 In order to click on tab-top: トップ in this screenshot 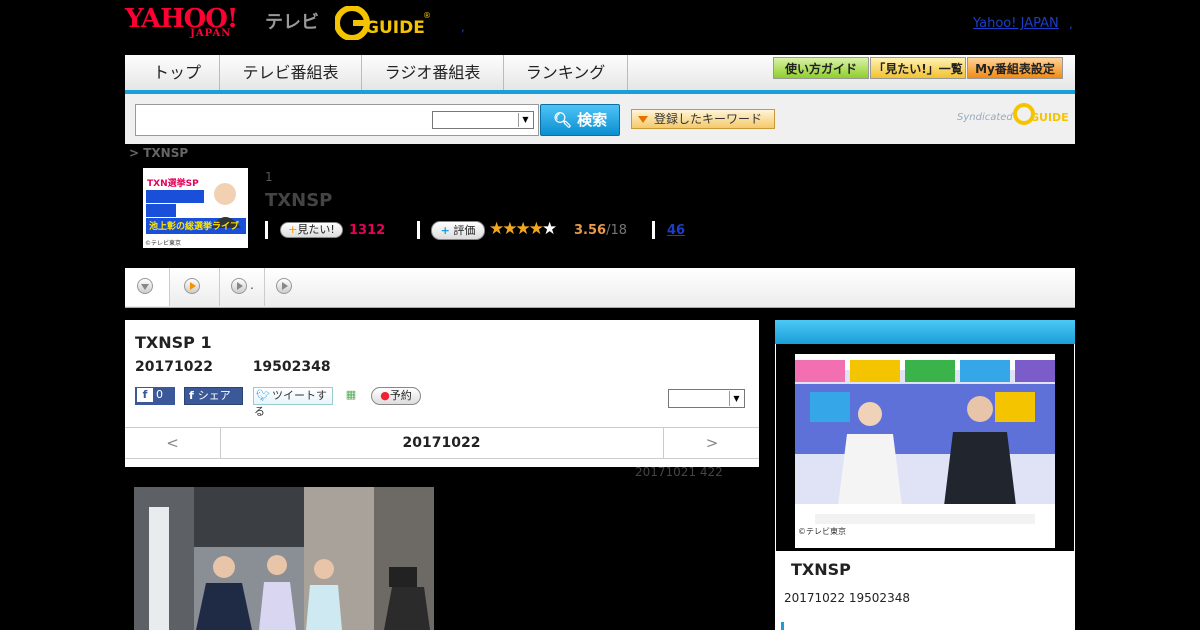, I will do `click(177, 72)`.